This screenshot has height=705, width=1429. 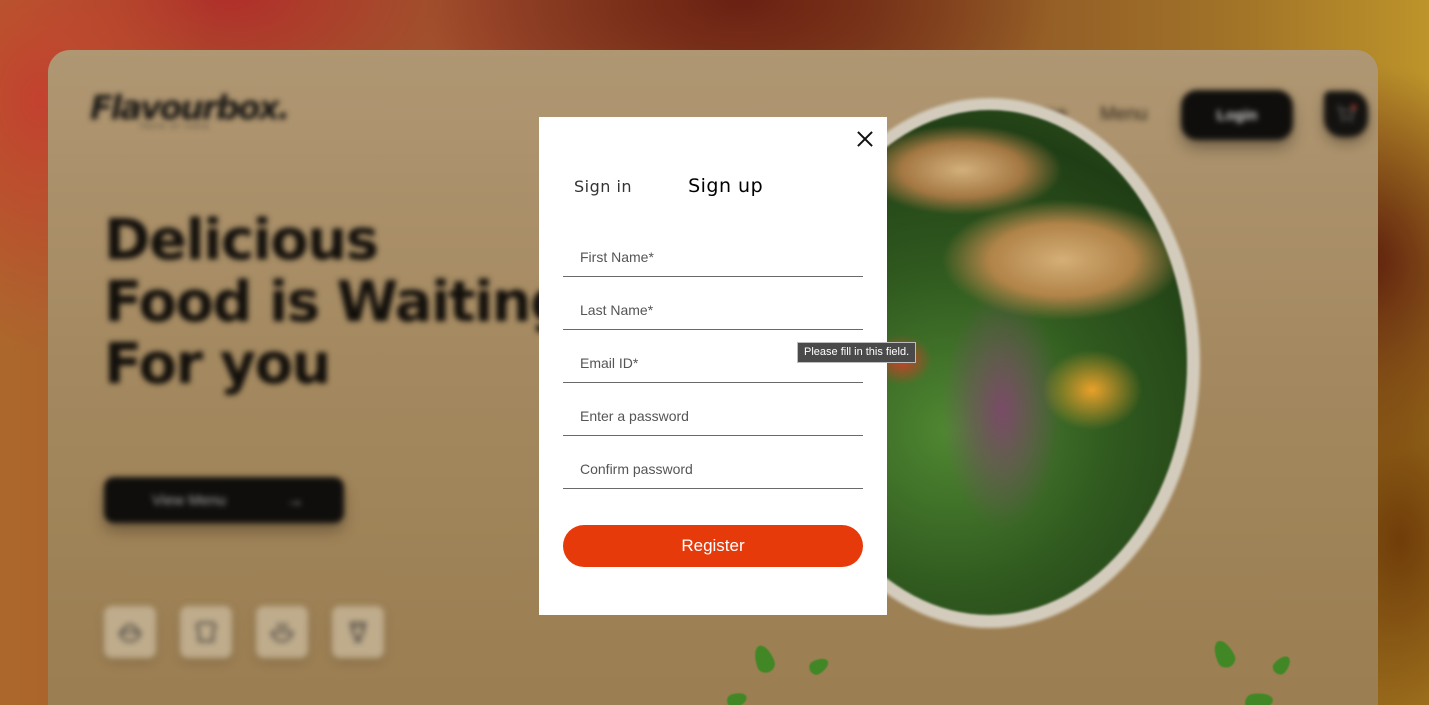 What do you see at coordinates (668, 186) in the screenshot?
I see `auth-tabs: Sign in Sign up` at bounding box center [668, 186].